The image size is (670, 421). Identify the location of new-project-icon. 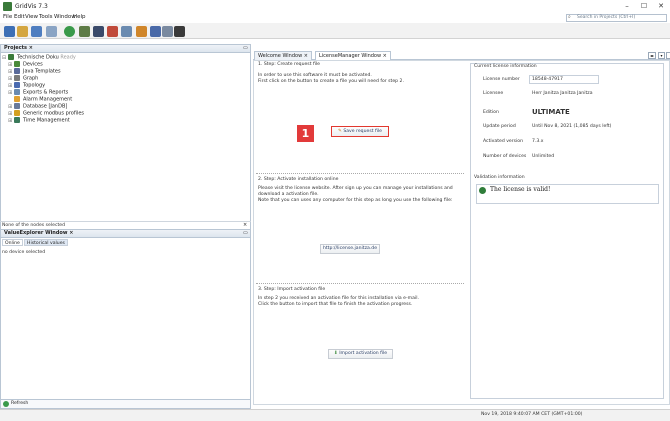
(9, 31).